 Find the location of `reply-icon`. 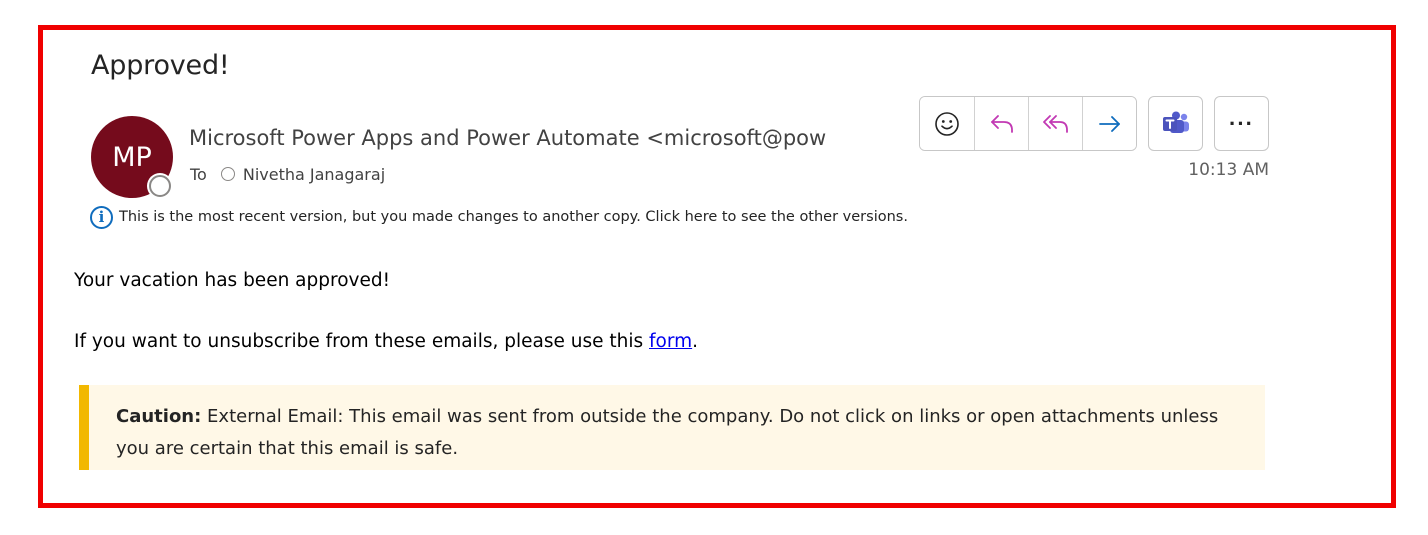

reply-icon is located at coordinates (1001, 123).